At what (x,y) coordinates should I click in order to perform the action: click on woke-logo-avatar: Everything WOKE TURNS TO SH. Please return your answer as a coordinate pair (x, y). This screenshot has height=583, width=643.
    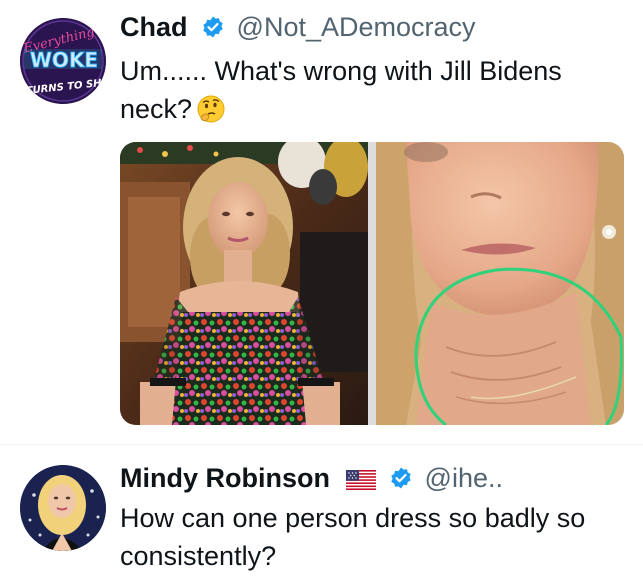
    Looking at the image, I should click on (63, 61).